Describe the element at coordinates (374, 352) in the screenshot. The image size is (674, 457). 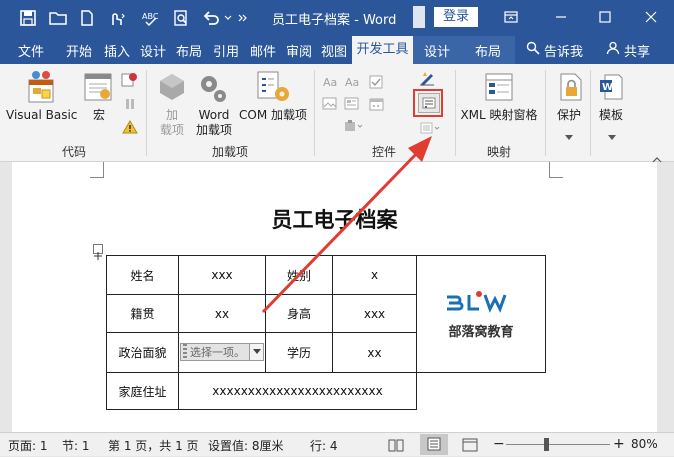
I see `table-cell-edu-value: xx` at that location.